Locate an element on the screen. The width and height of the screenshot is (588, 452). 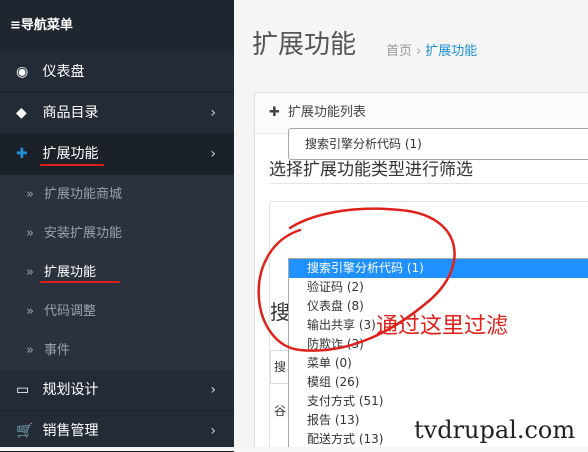
sidebar-item-label: 商品目录 is located at coordinates (70, 113).